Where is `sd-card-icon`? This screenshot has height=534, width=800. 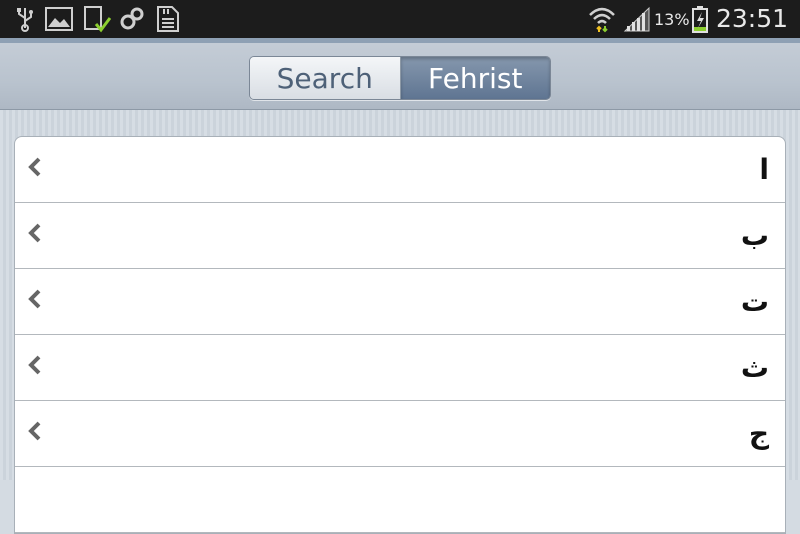
sd-card-icon is located at coordinates (168, 19).